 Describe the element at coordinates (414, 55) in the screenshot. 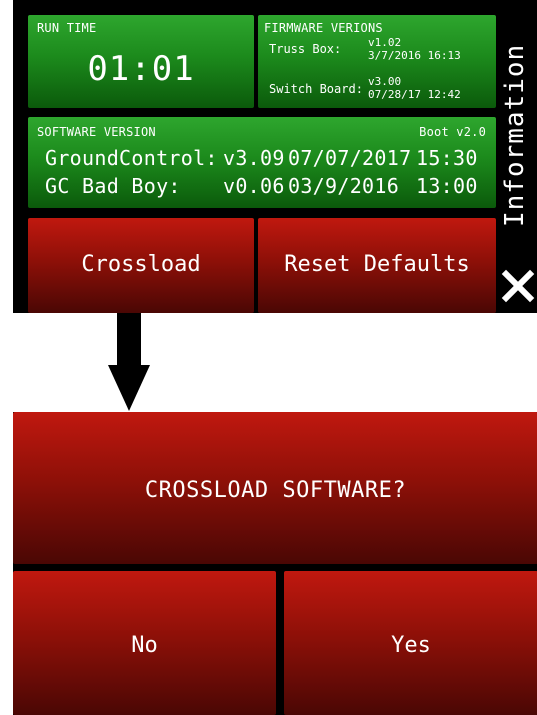

I see `truss-box-date: 3/7/2016 16:13` at that location.